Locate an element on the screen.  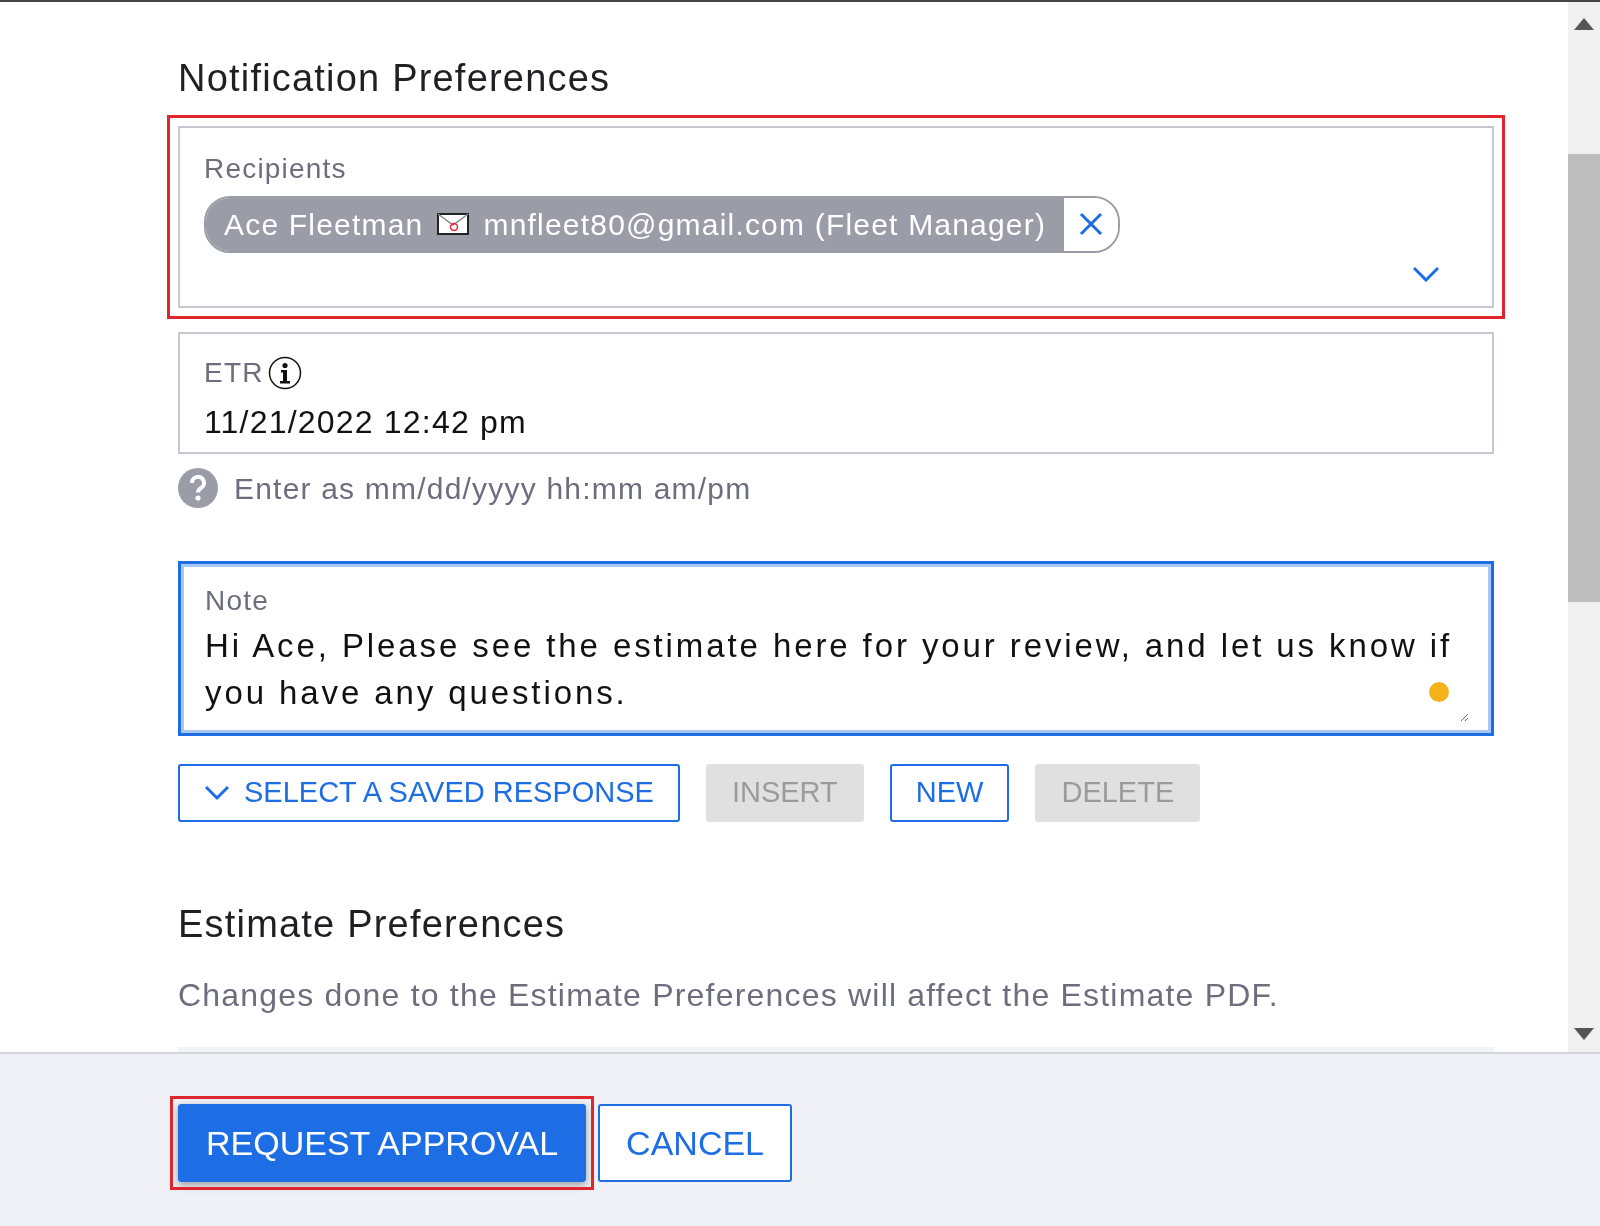
recipient-chip: Ace Fleetman mnfleet80@gmail.com (Fleet Manager) is located at coordinates (662, 224).